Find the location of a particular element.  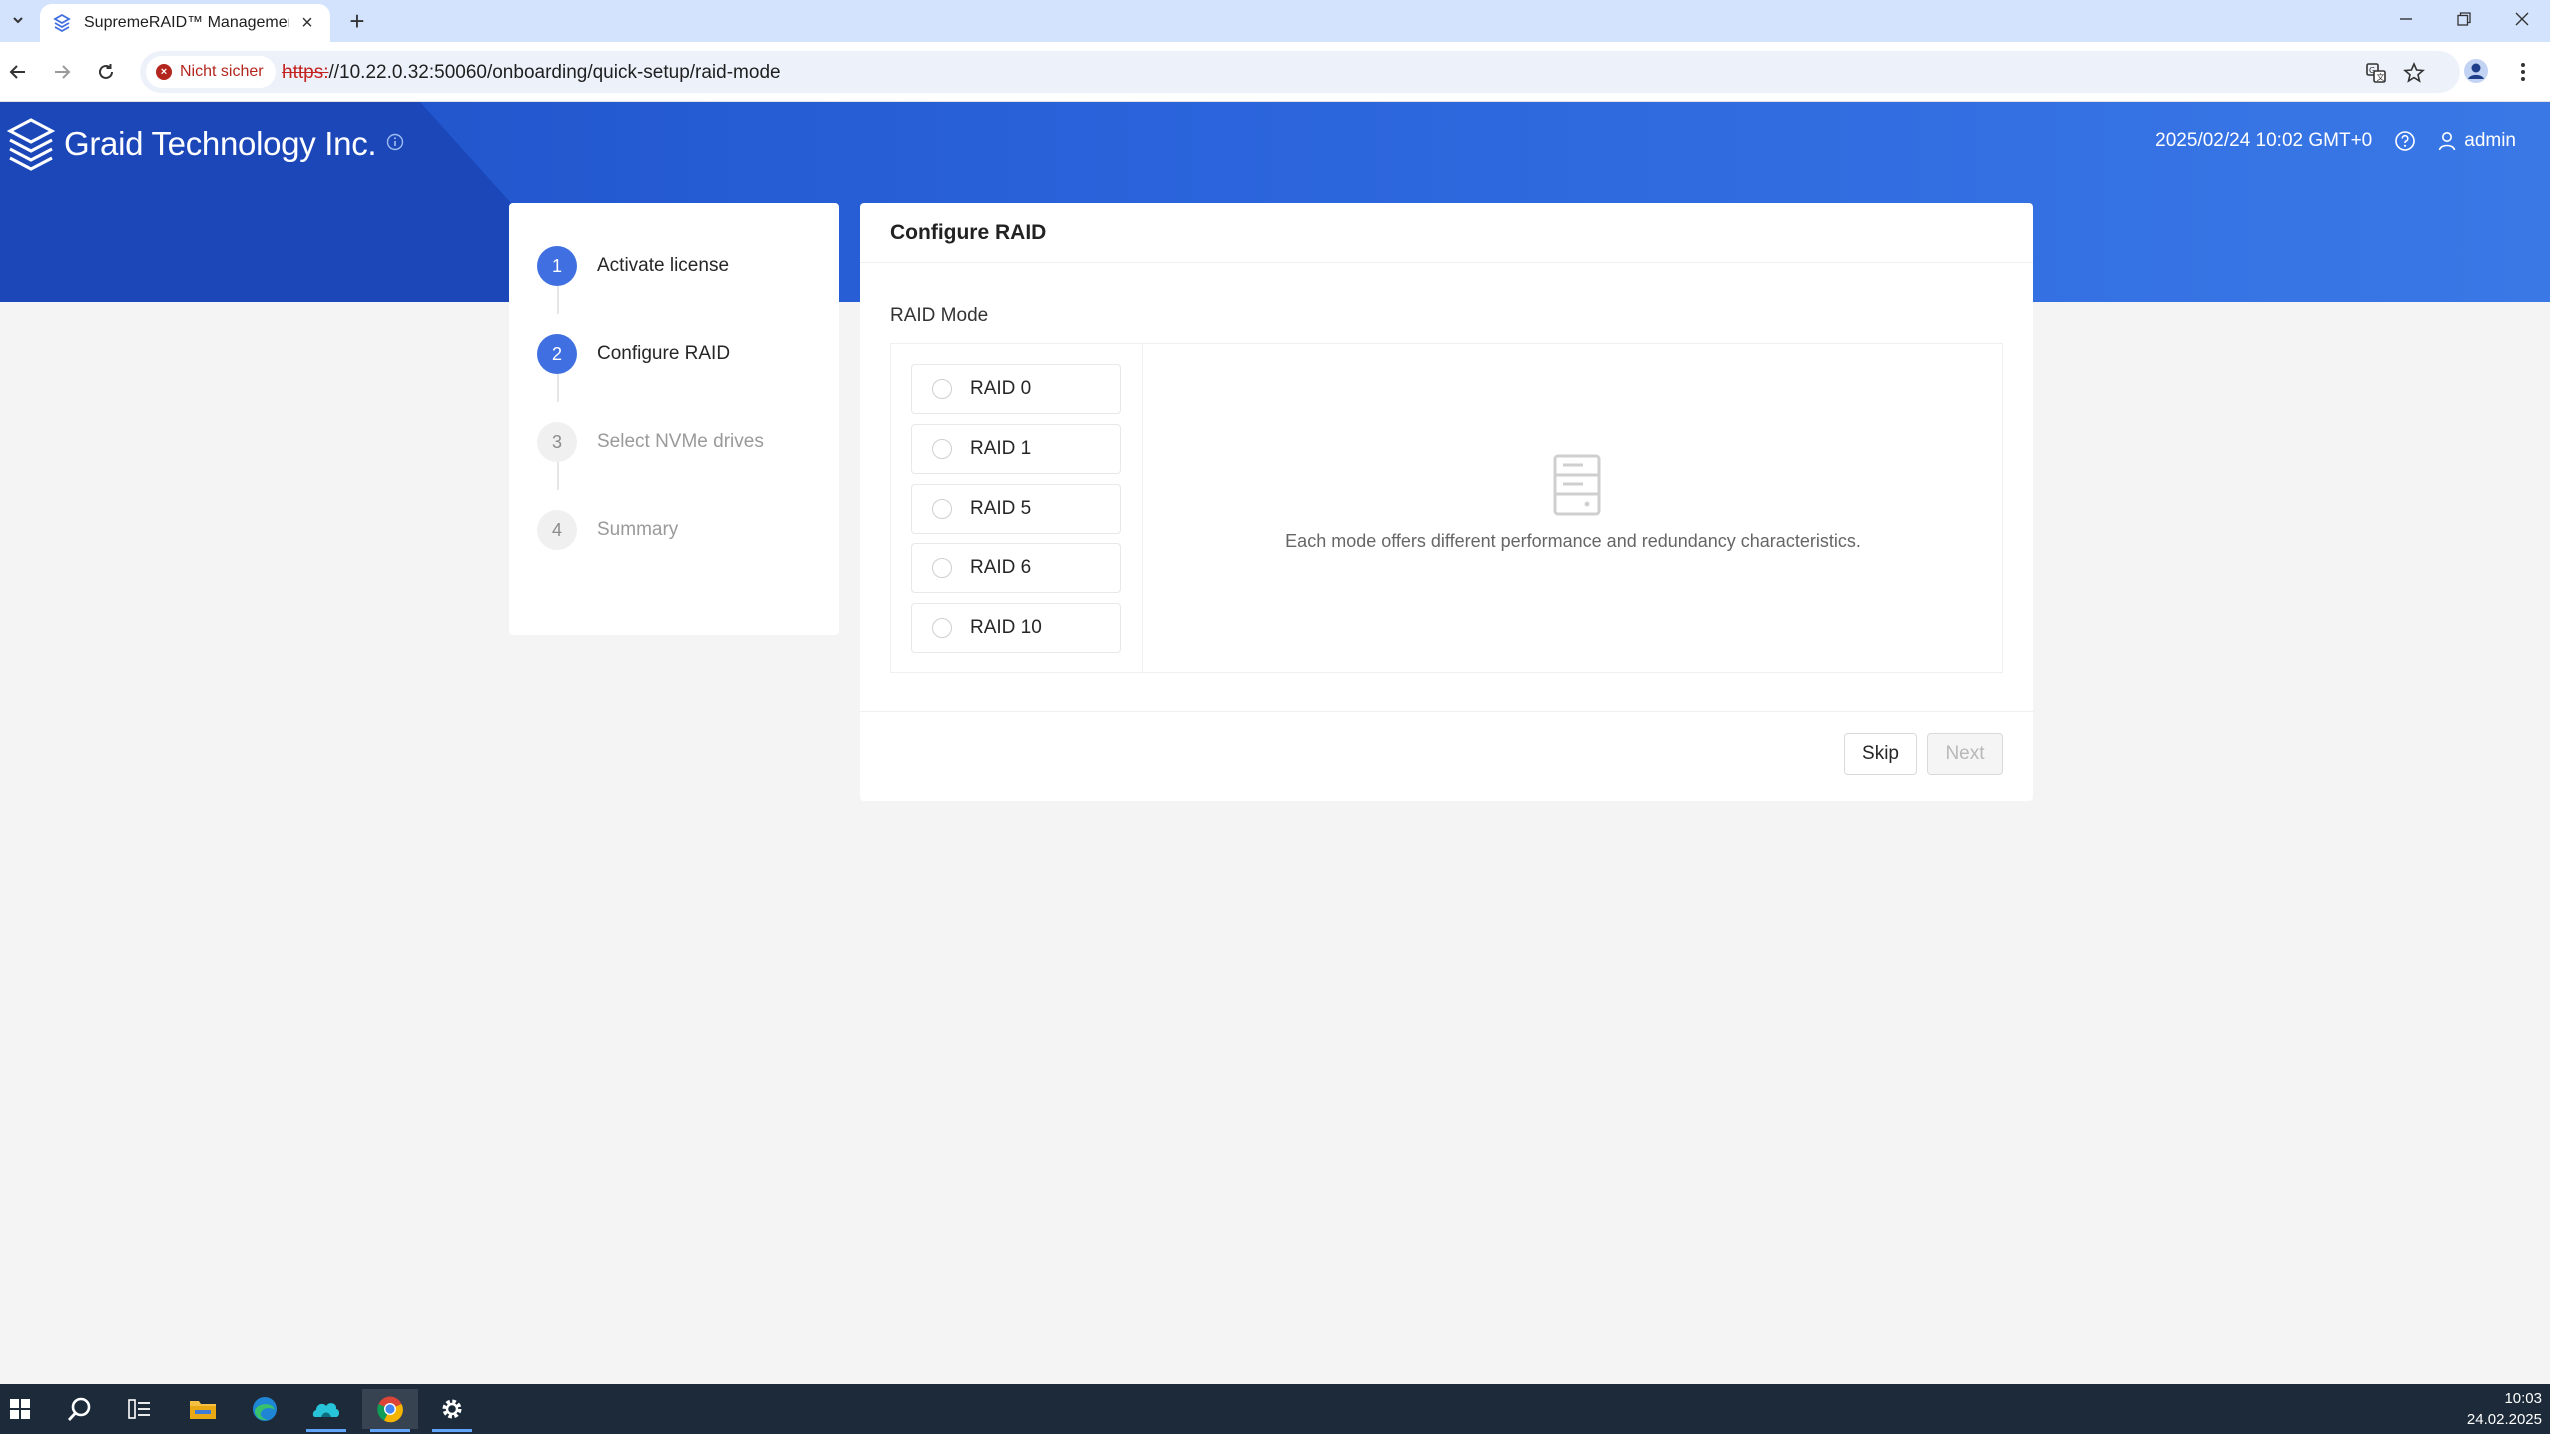

step-configure-raid: 2 Configure RAID is located at coordinates (633, 354).